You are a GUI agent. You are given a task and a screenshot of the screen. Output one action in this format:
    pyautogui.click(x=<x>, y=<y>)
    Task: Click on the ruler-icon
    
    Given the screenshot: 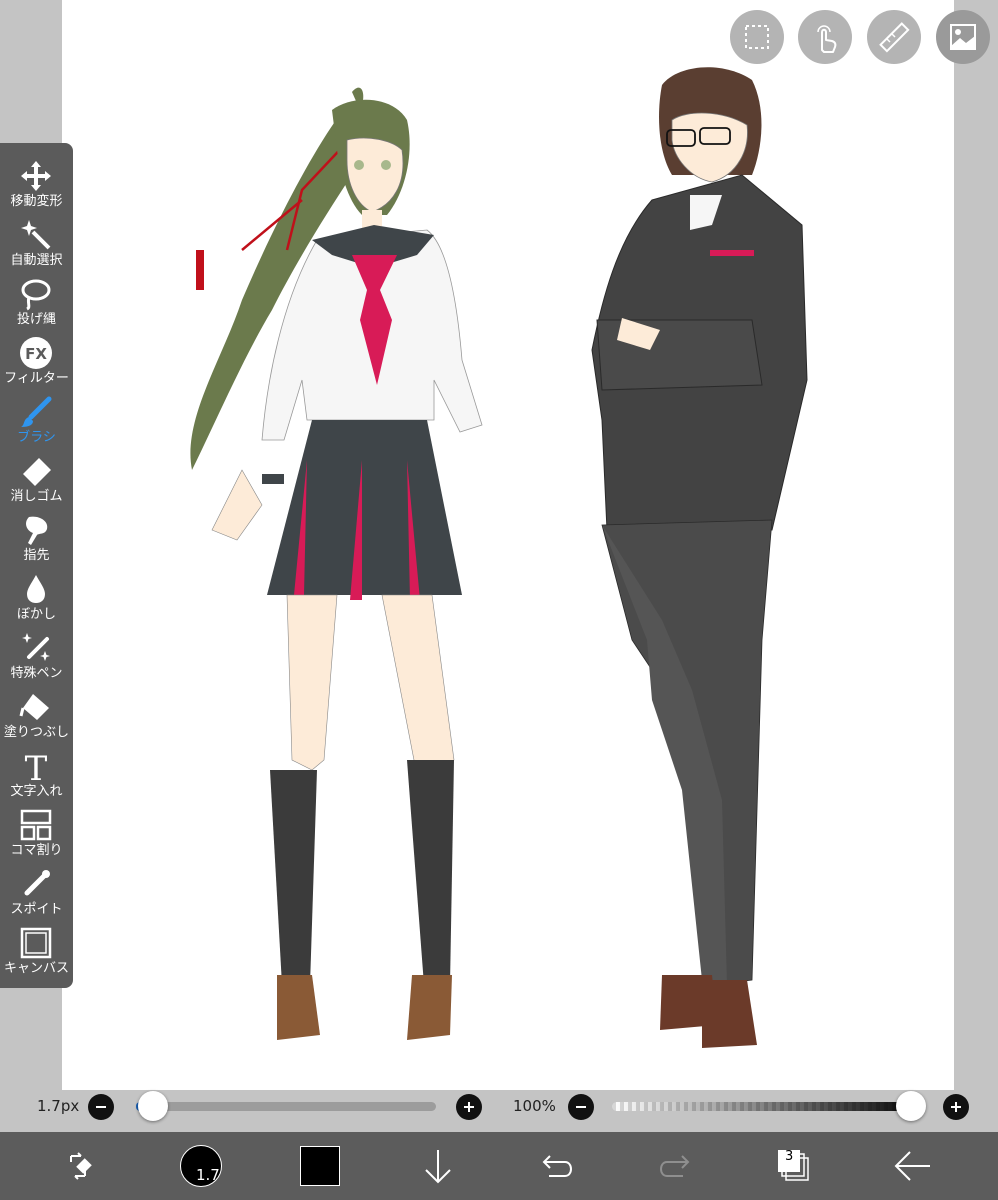 What is the action you would take?
    pyautogui.click(x=894, y=37)
    